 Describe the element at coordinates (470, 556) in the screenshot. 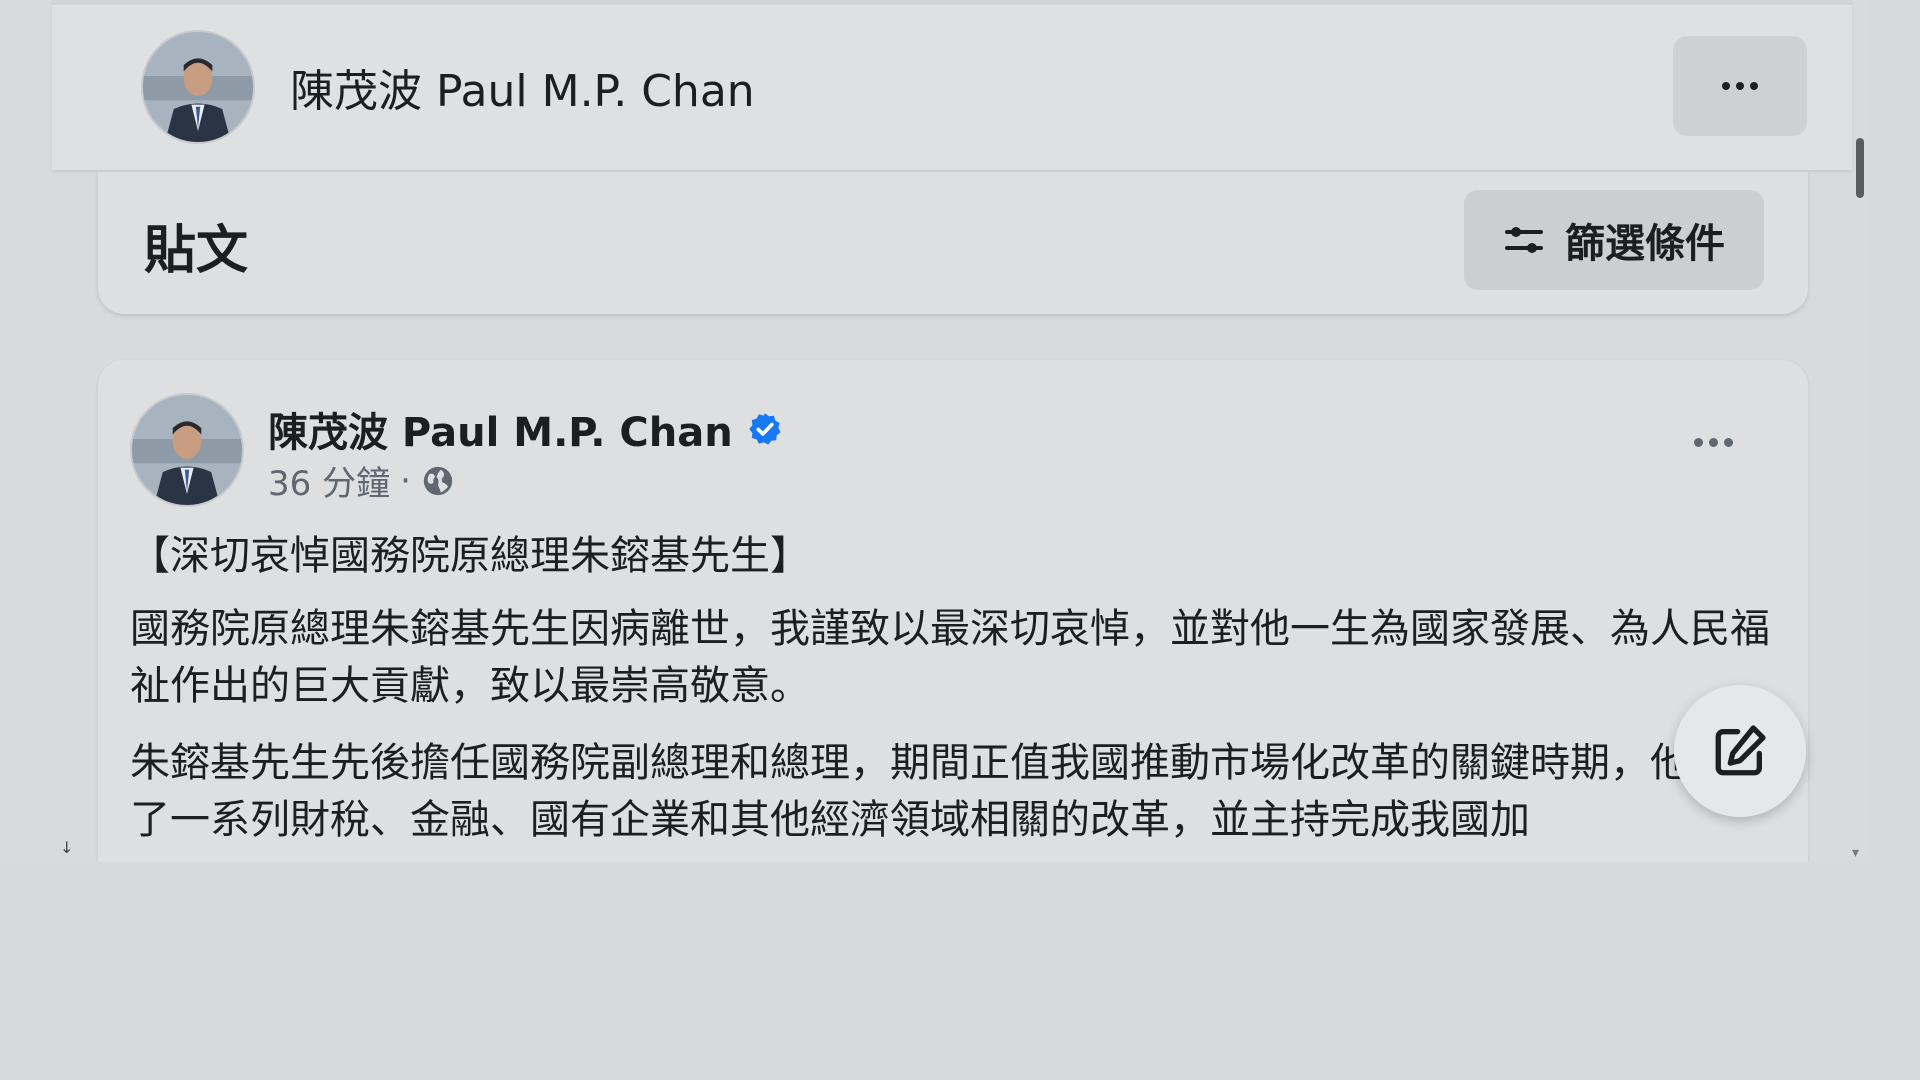

I see `post-heading: 【深切哀悼國務院原總理朱鎔基先生】` at that location.